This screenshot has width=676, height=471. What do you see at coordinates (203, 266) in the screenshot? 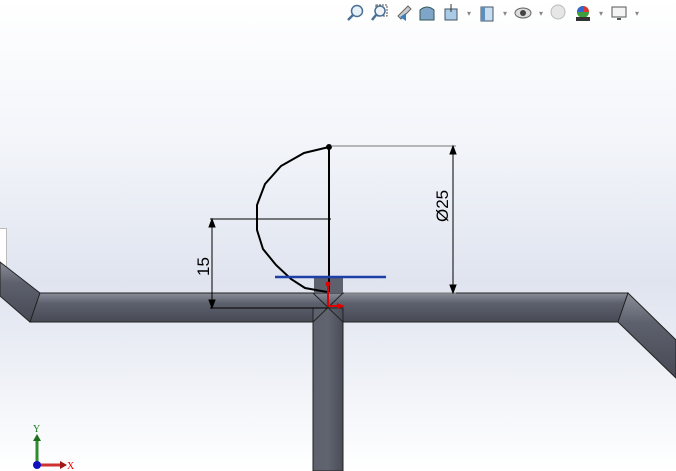
I see `dimension-15-text: 15` at bounding box center [203, 266].